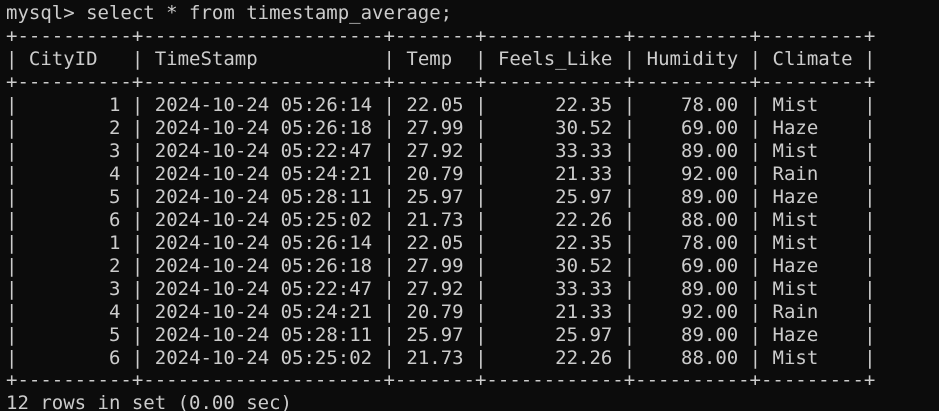 Image resolution: width=939 pixels, height=411 pixels. What do you see at coordinates (63, 59) in the screenshot?
I see `column-header-cityid: CityID` at bounding box center [63, 59].